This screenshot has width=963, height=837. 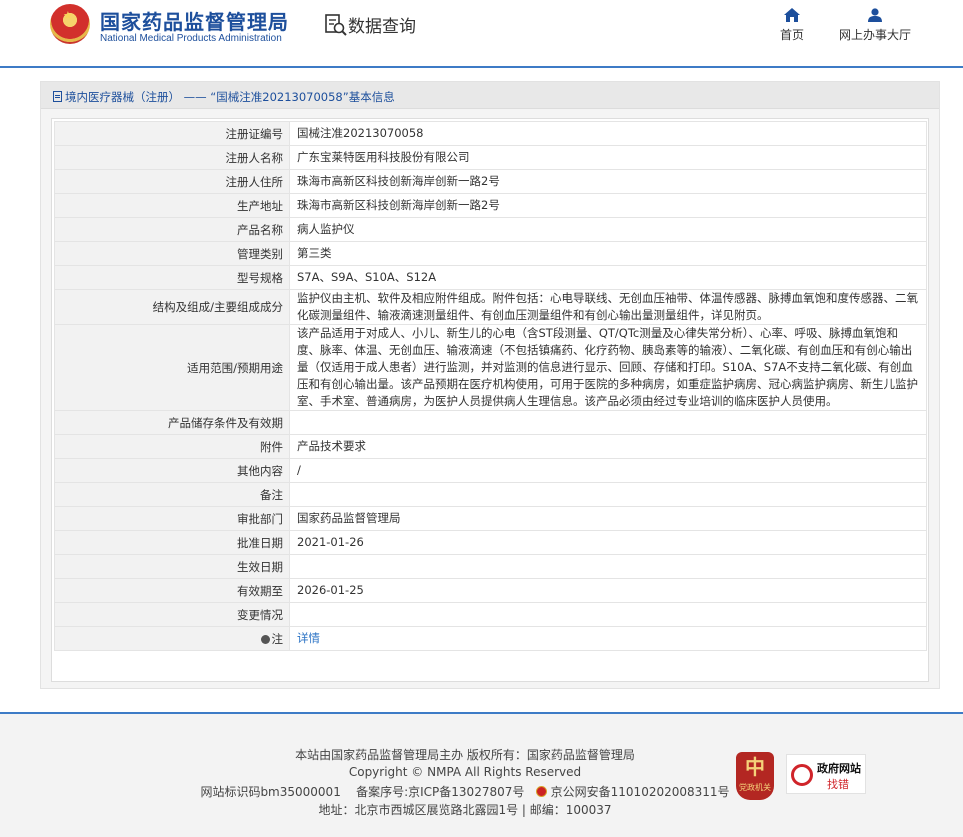 I want to click on row-value: 第三类, so click(x=608, y=253).